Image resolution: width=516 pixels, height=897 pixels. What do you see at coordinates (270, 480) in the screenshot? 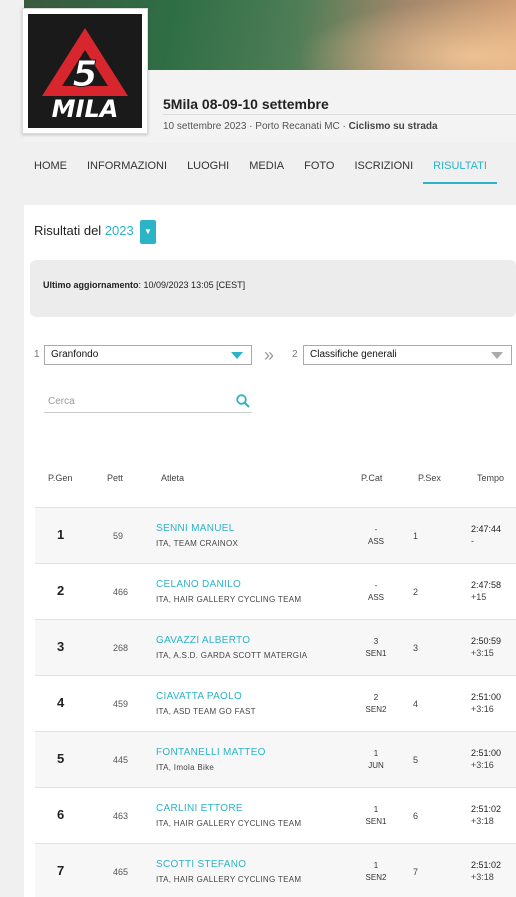
I see `table-header: P.Gen Pett Atleta P.Cat P.Sex Tempo` at bounding box center [270, 480].